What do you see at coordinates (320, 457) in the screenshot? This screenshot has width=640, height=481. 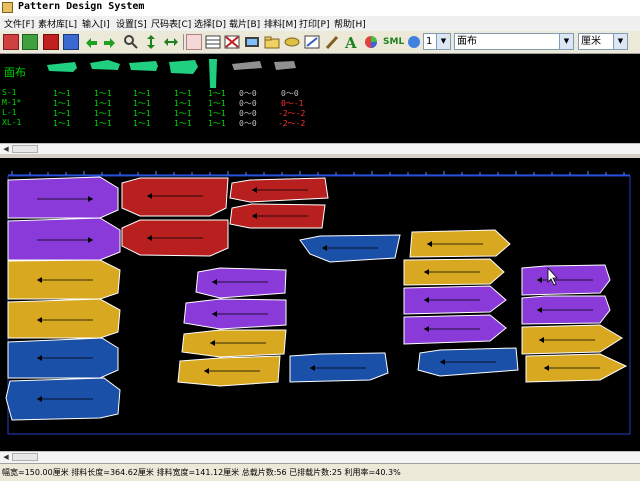 I see `marker-scrollbar: ◀` at bounding box center [320, 457].